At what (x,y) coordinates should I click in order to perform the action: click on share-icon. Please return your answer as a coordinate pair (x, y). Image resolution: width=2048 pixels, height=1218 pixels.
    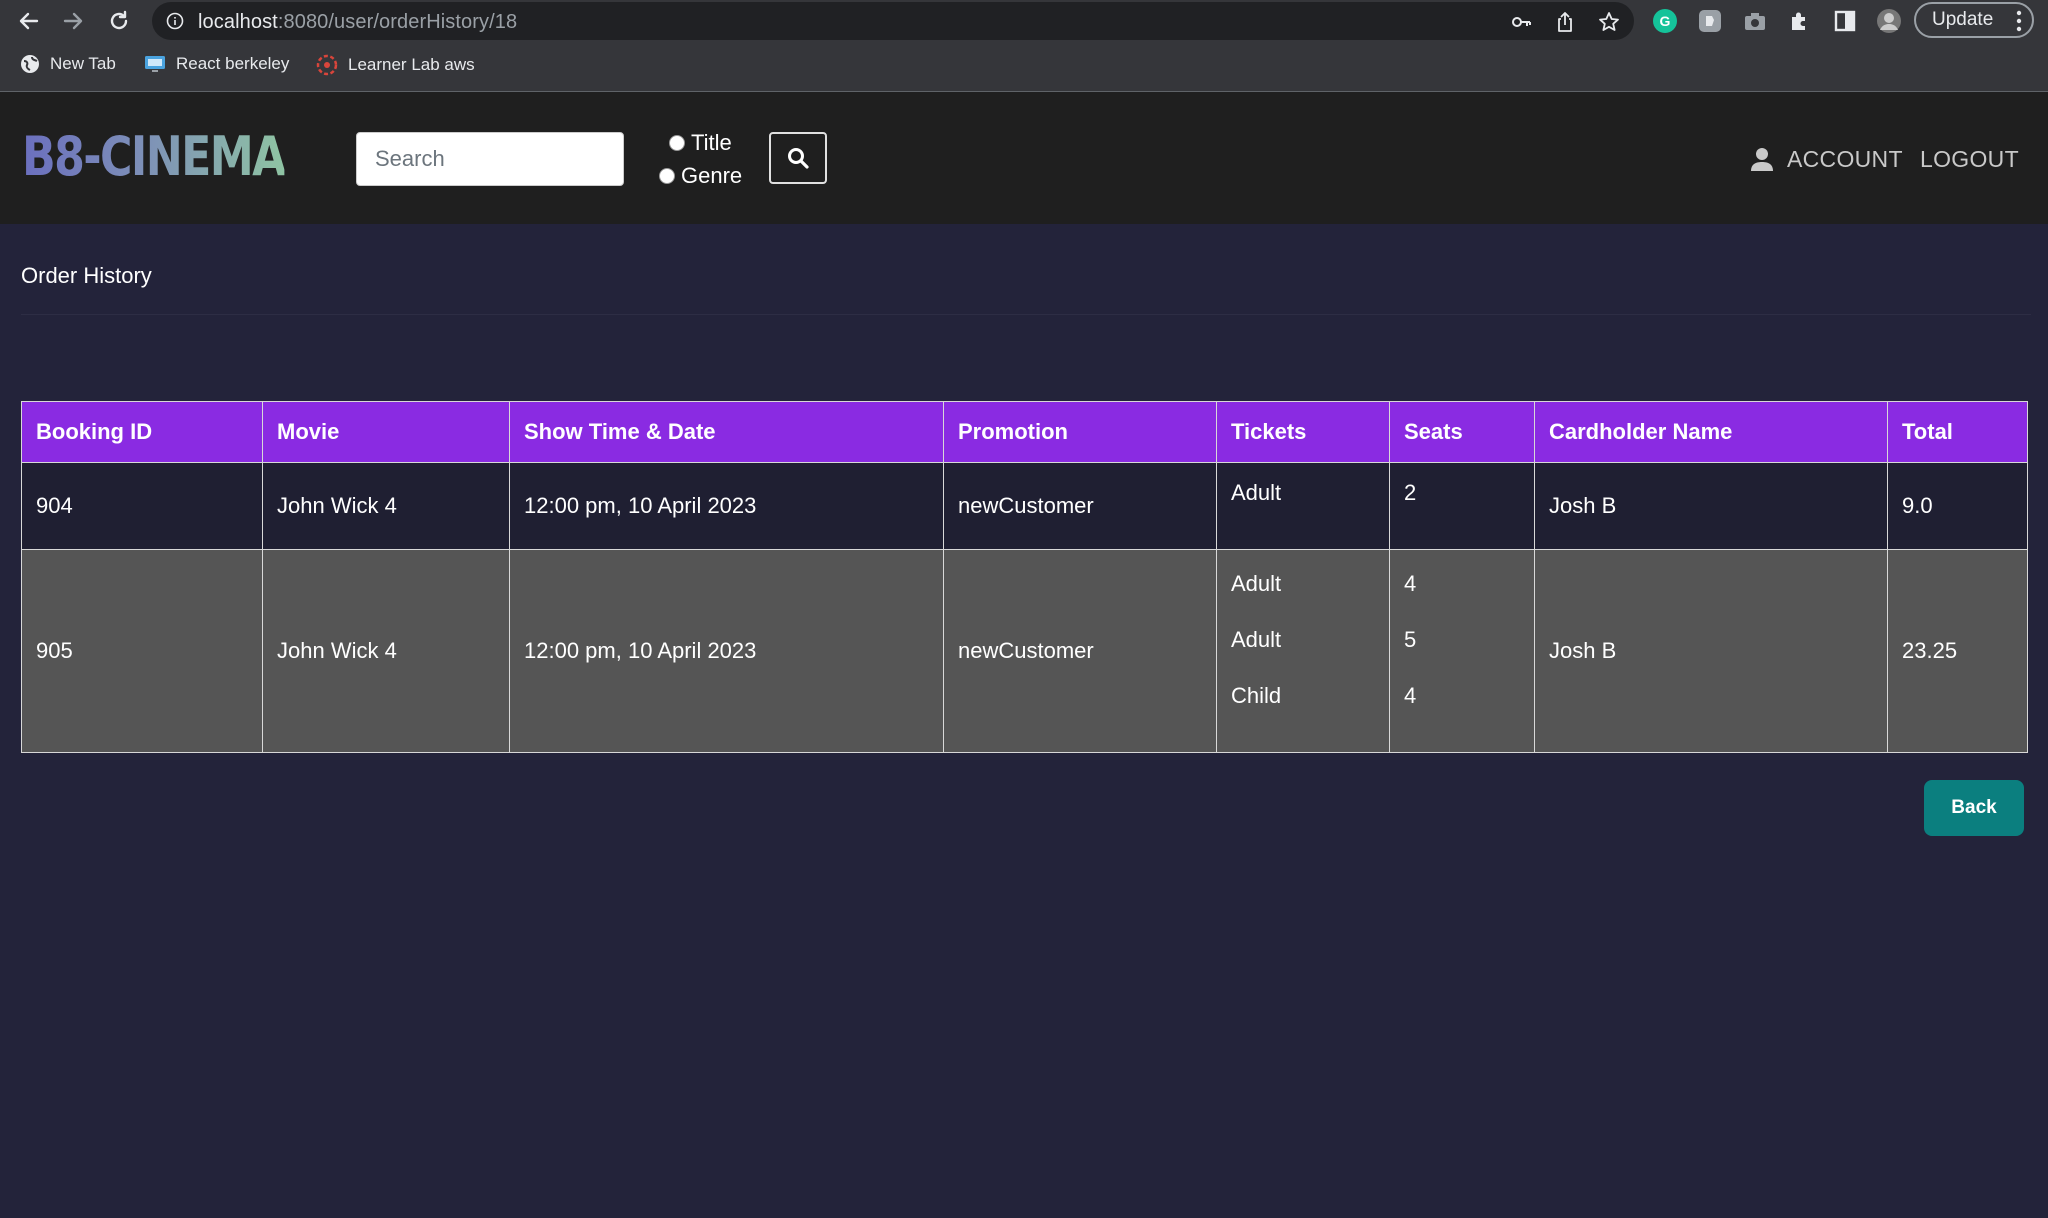
    Looking at the image, I should click on (1565, 22).